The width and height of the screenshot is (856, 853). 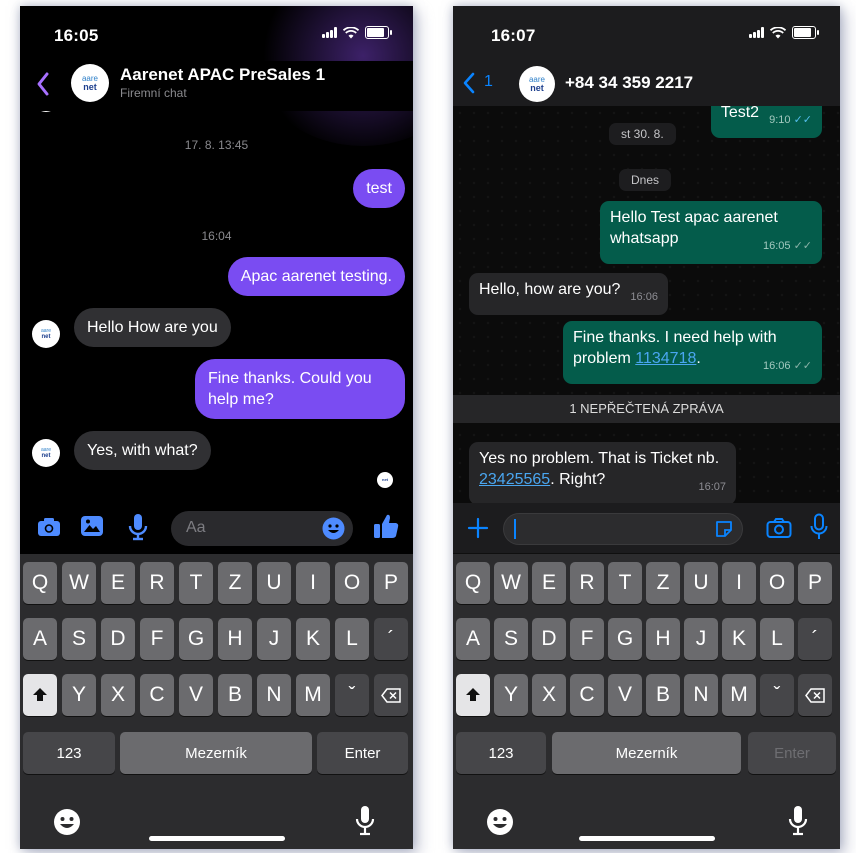 I want to click on message-bubble-in: Yes, with what?, so click(x=142, y=450).